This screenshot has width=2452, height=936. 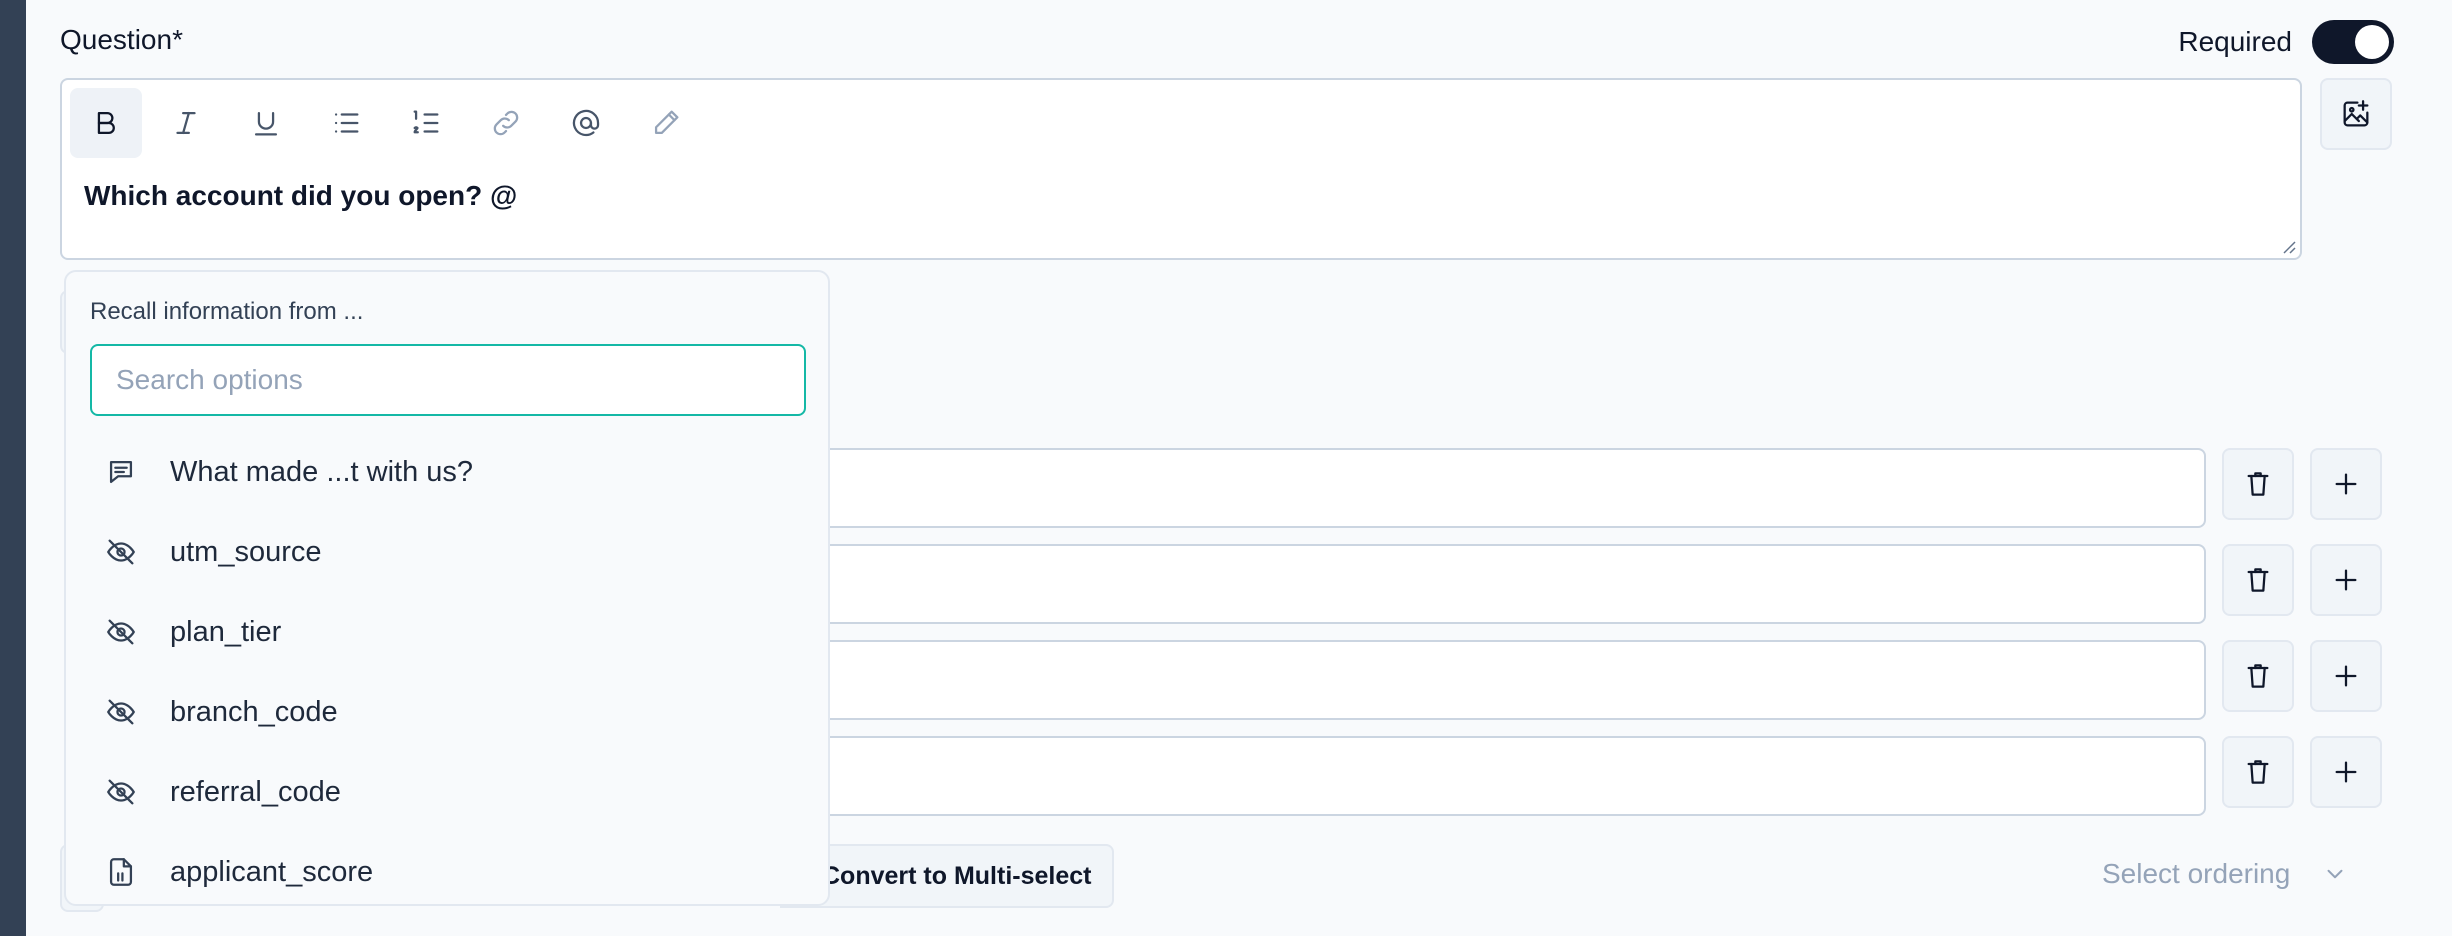 I want to click on required-toggle, so click(x=2353, y=42).